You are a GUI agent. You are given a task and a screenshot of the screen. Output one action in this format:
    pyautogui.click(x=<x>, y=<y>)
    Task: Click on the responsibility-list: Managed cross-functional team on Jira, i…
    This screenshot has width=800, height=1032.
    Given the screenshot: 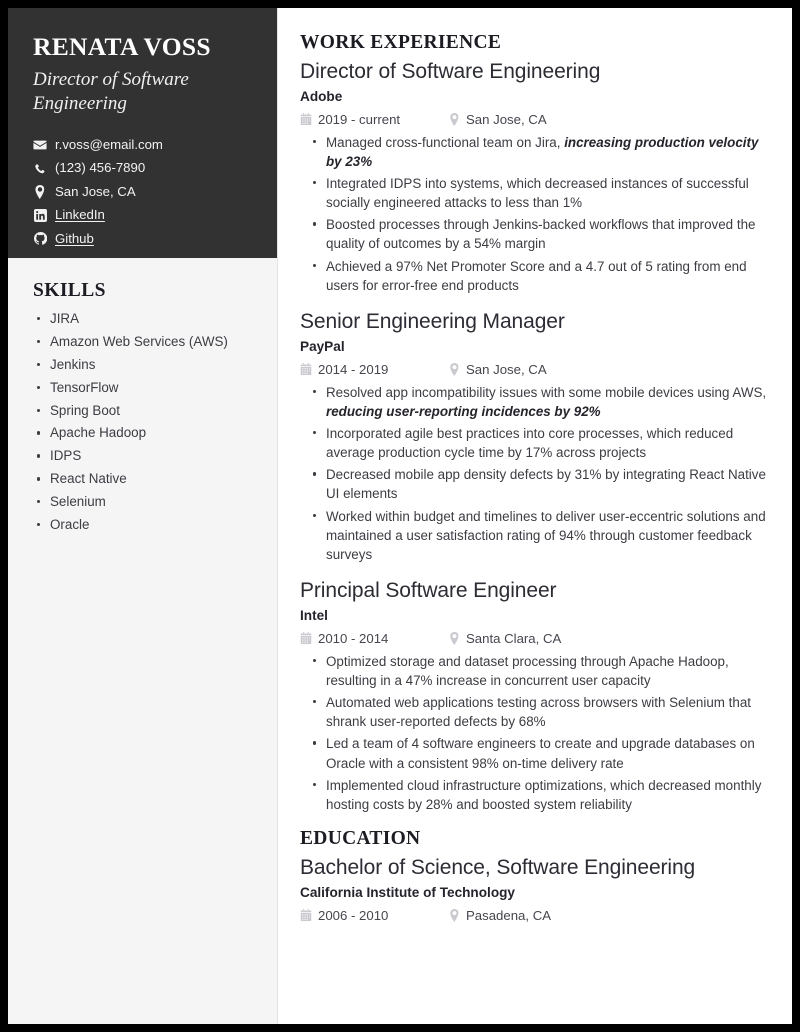 What is the action you would take?
    pyautogui.click(x=535, y=214)
    